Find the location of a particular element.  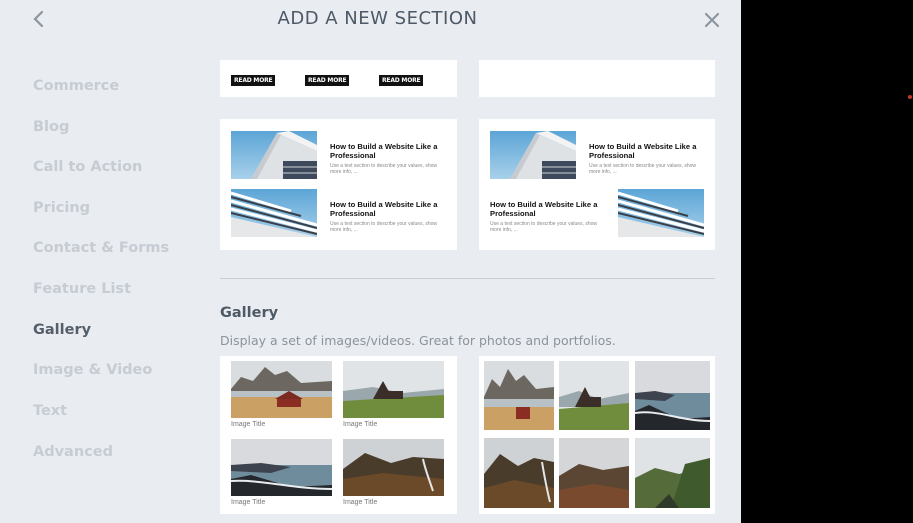

sidebar-item-text: Text is located at coordinates (50, 411).